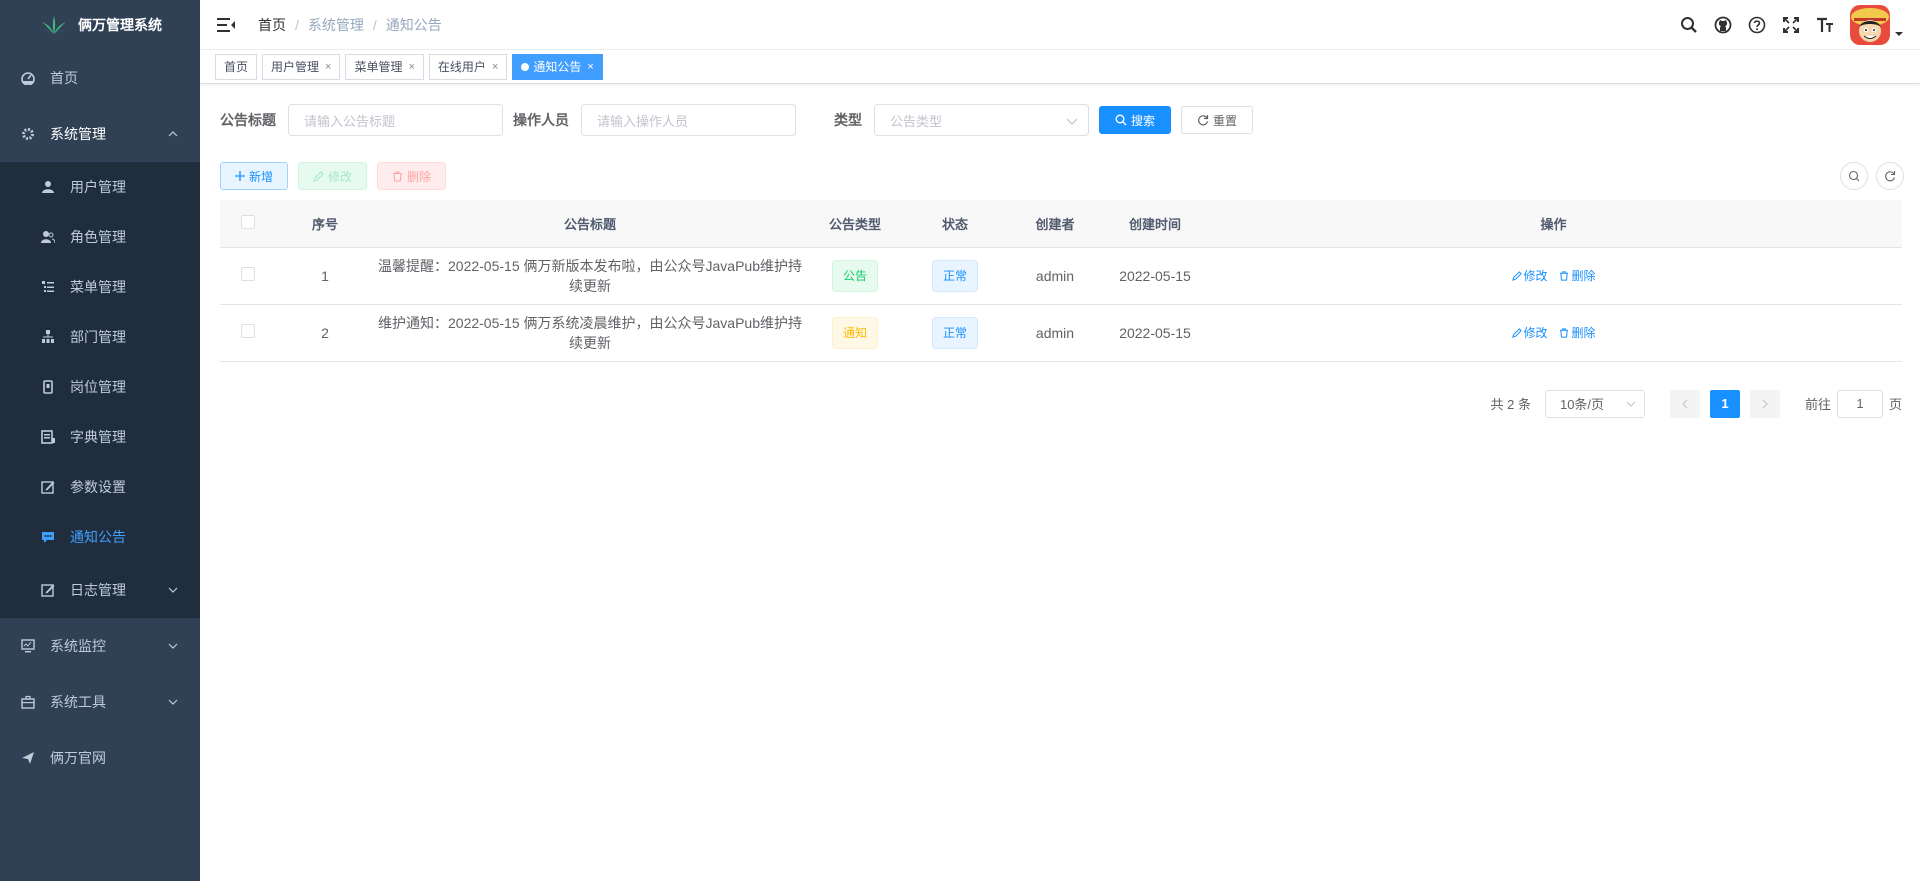 Image resolution: width=1920 pixels, height=881 pixels. I want to click on prev-page-button, so click(1684, 403).